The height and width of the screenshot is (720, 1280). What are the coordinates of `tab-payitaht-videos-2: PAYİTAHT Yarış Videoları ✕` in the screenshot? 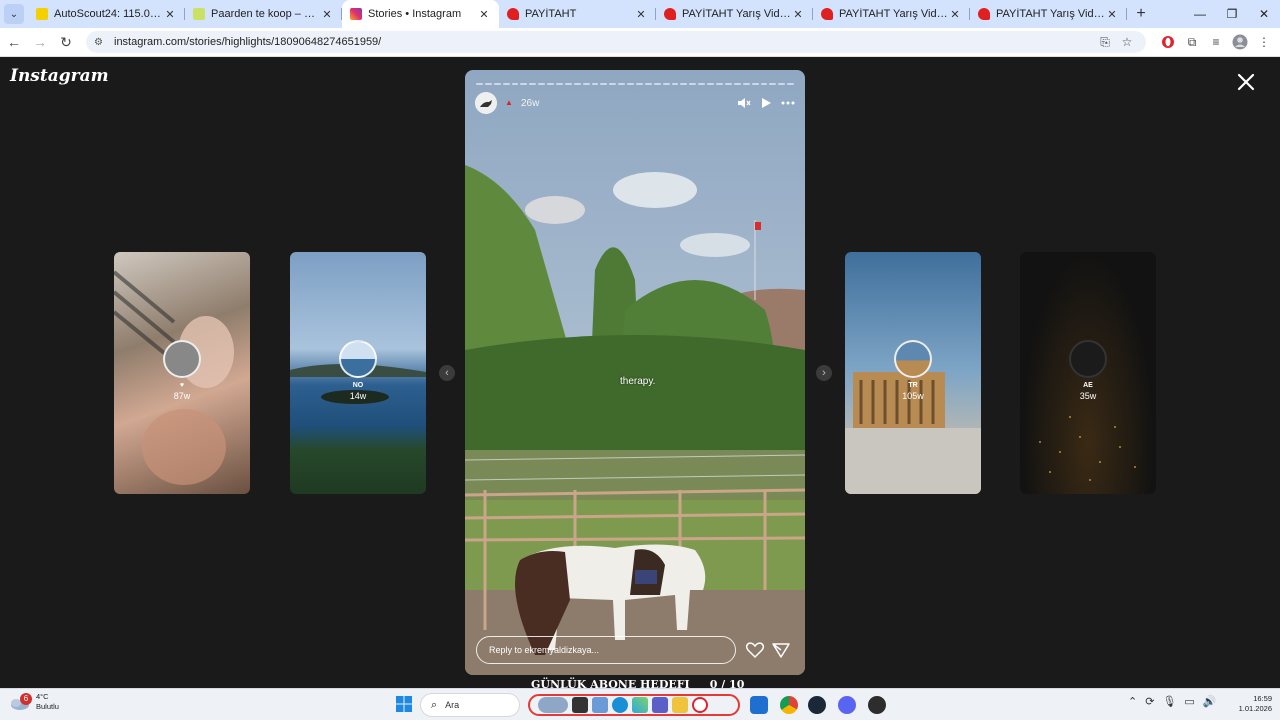 It's located at (891, 14).